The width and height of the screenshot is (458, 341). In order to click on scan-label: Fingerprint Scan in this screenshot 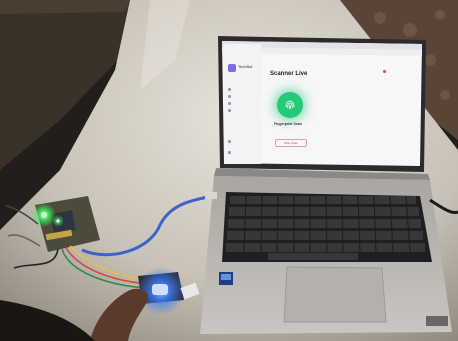, I will do `click(288, 124)`.